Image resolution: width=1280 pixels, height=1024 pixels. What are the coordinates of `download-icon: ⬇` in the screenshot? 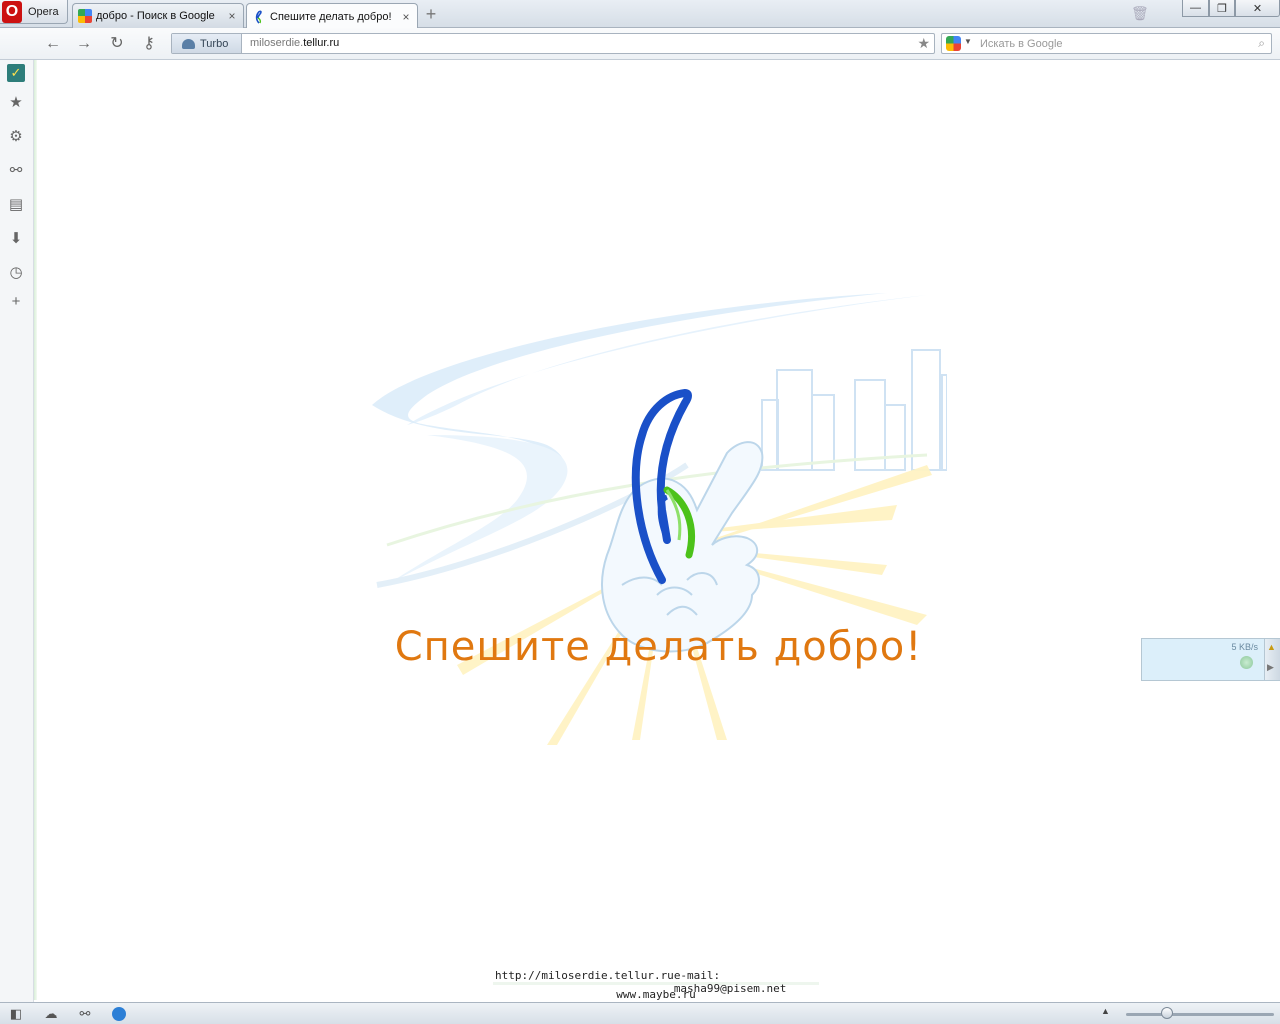 It's located at (16, 239).